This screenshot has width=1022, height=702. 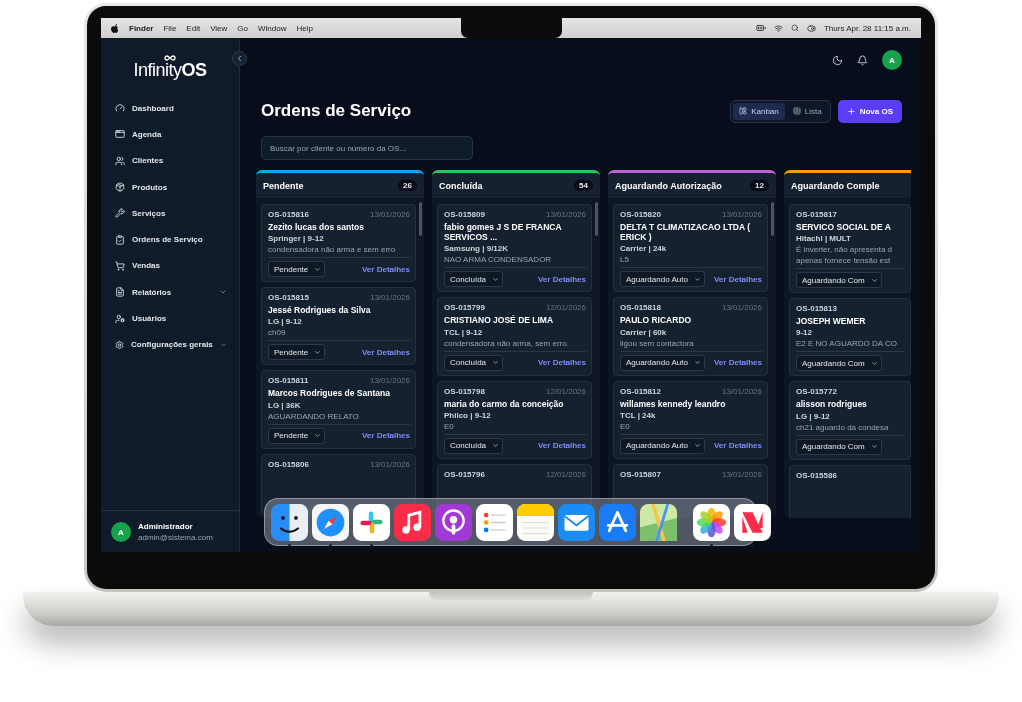 I want to click on order-date: 13/01/2026, so click(x=741, y=214).